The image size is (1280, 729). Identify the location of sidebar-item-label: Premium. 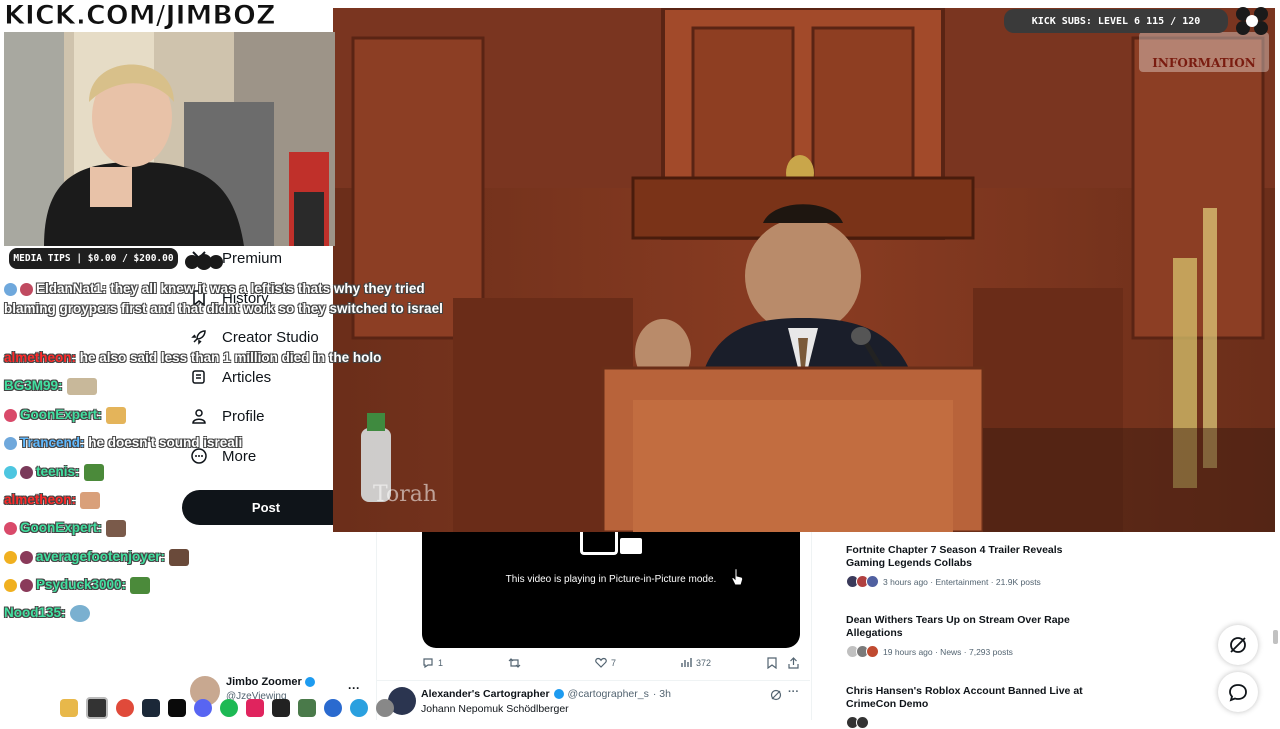
(252, 258).